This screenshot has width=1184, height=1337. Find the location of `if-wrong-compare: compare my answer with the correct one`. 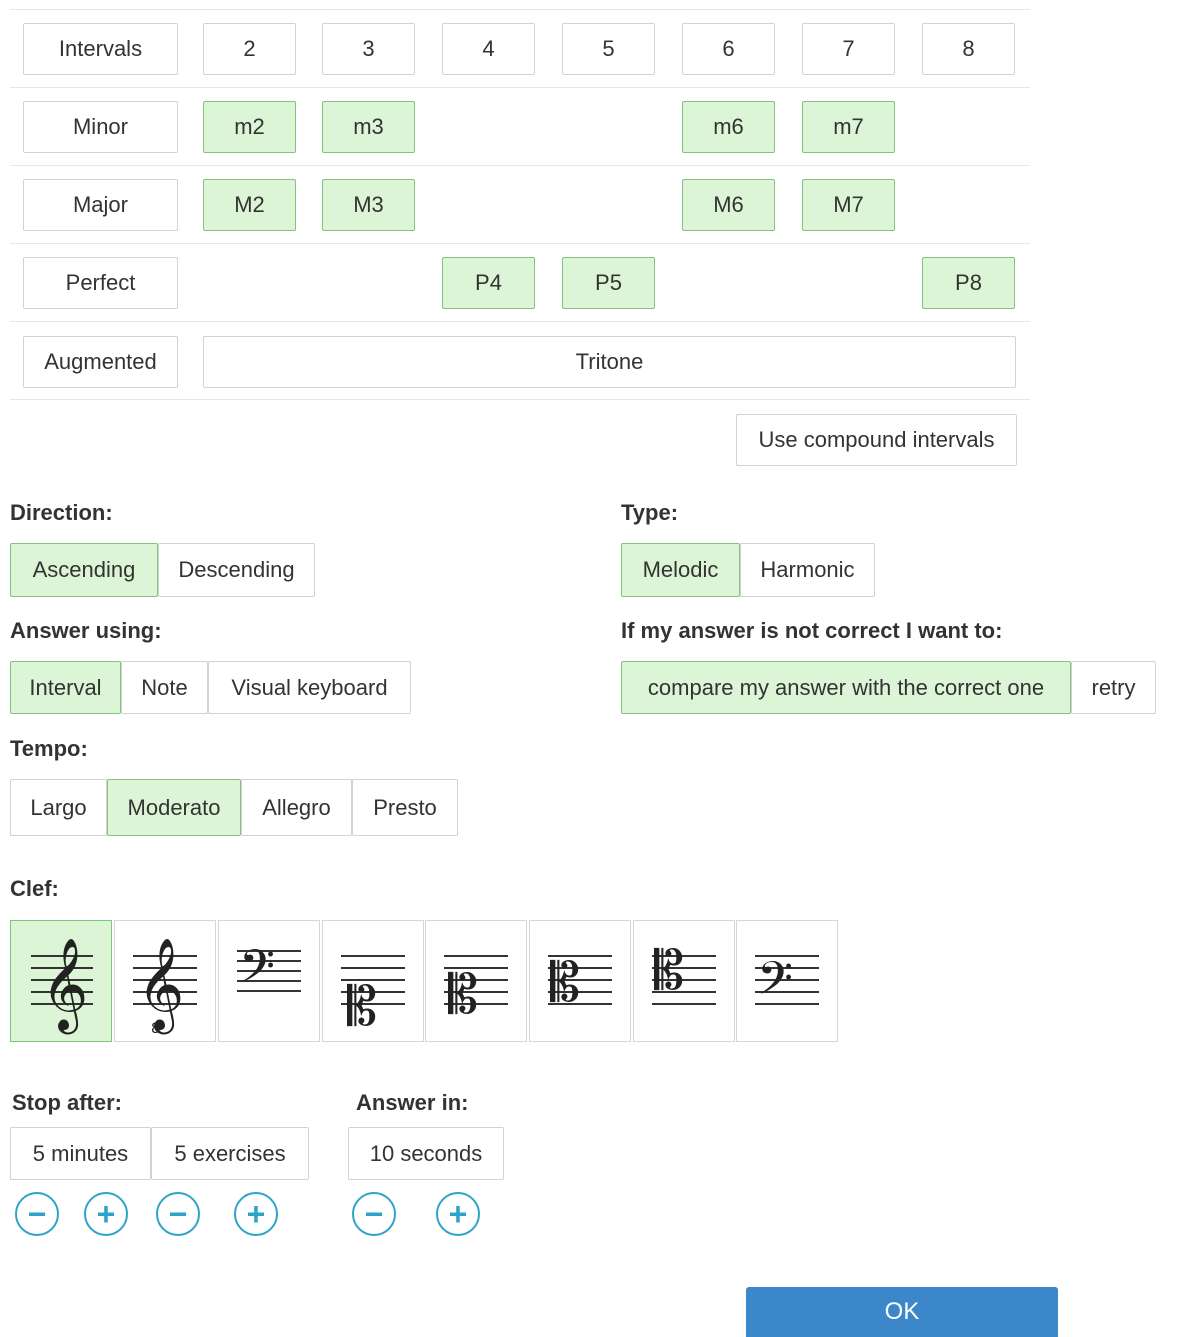

if-wrong-compare: compare my answer with the correct one is located at coordinates (846, 687).